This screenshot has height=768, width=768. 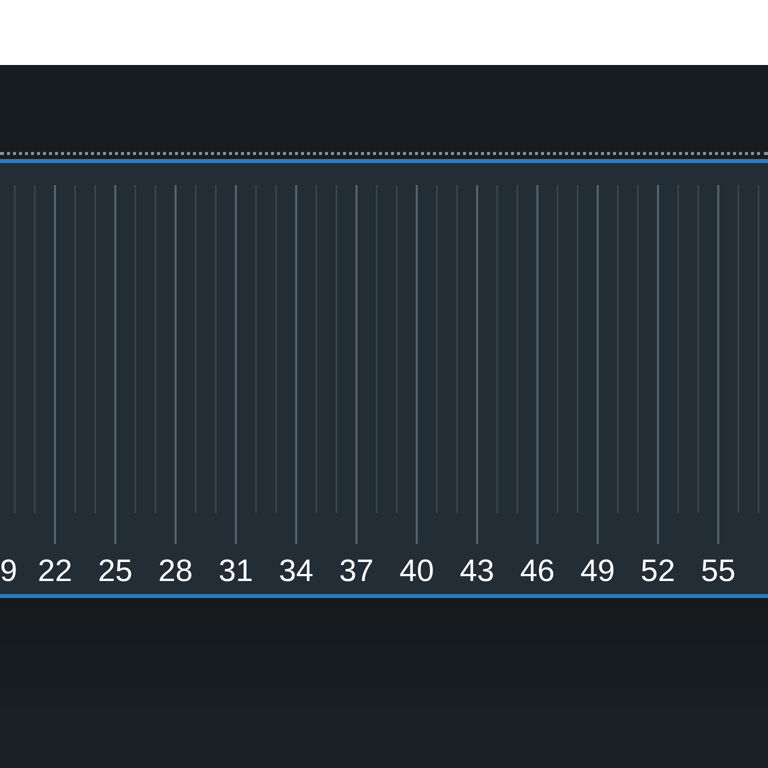 I want to click on scale-label: 31, so click(x=236, y=570).